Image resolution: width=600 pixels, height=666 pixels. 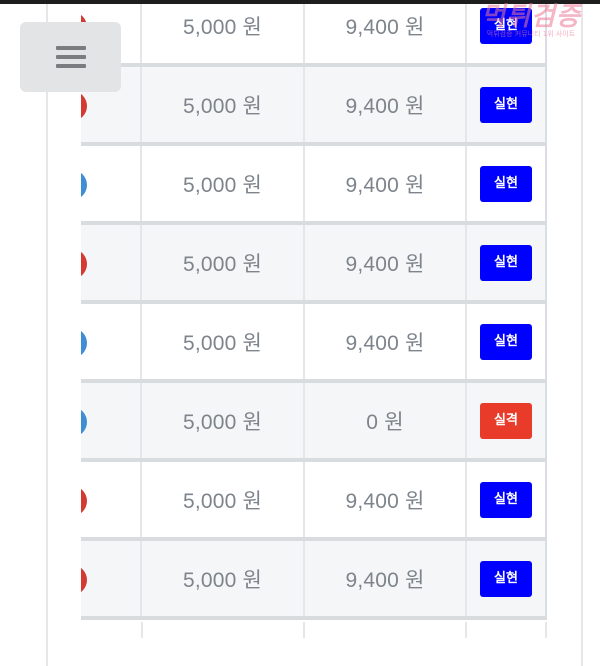 I want to click on hamburger-menu-icon, so click(x=70, y=57).